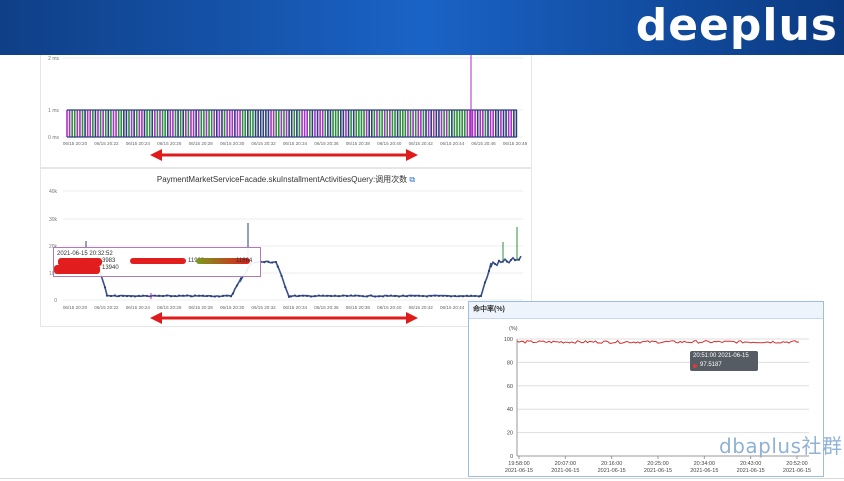 Image resolution: width=844 pixels, height=481 pixels. What do you see at coordinates (412, 179) in the screenshot?
I see `copy-icon: ⧉` at bounding box center [412, 179].